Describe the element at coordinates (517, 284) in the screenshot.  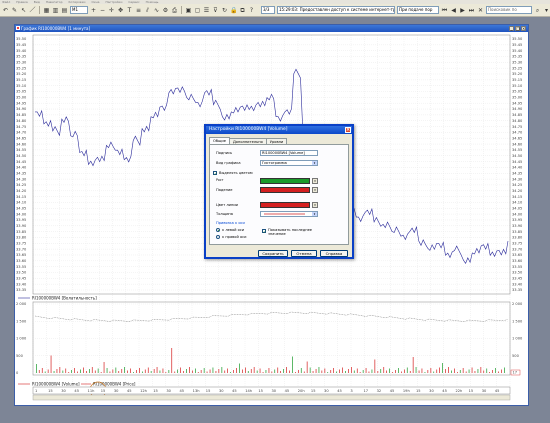
I see `price-tick-right: 33.40` at that location.